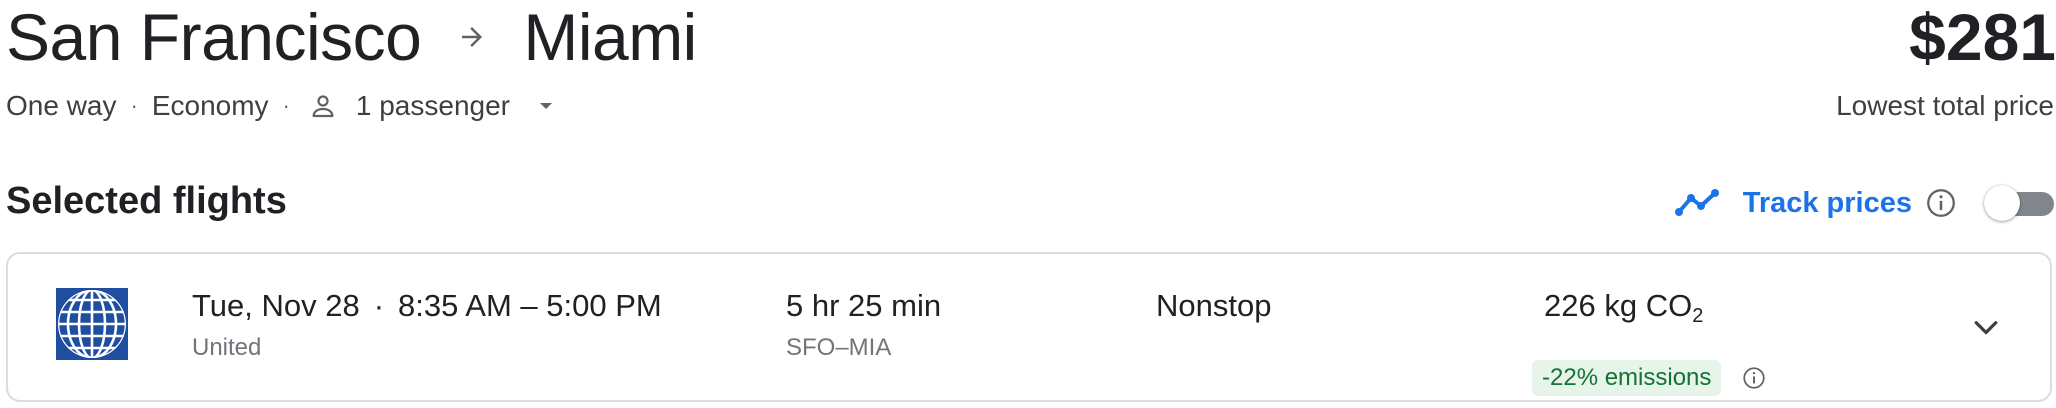 The image size is (2056, 408). I want to click on trend-line-icon, so click(1697, 203).